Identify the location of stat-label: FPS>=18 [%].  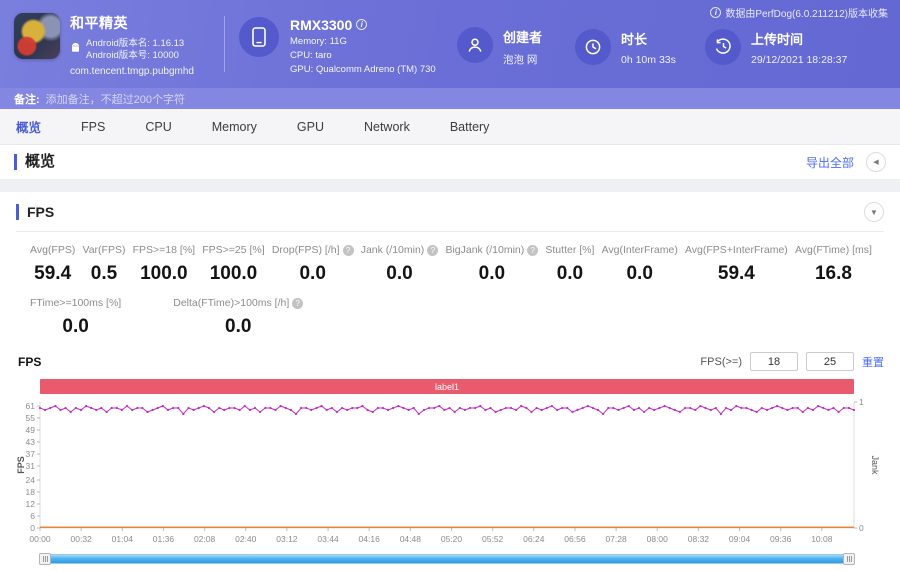
(164, 250).